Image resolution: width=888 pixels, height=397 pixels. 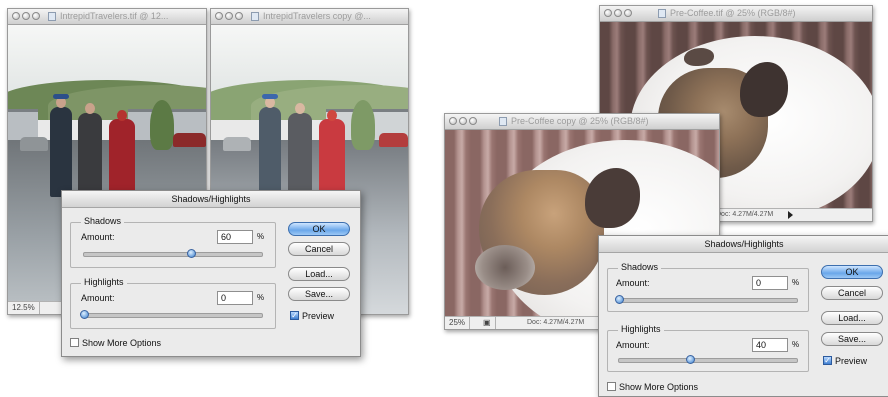 What do you see at coordinates (173, 242) in the screenshot?
I see `shadows-group: Shadows Amount: 60 %` at bounding box center [173, 242].